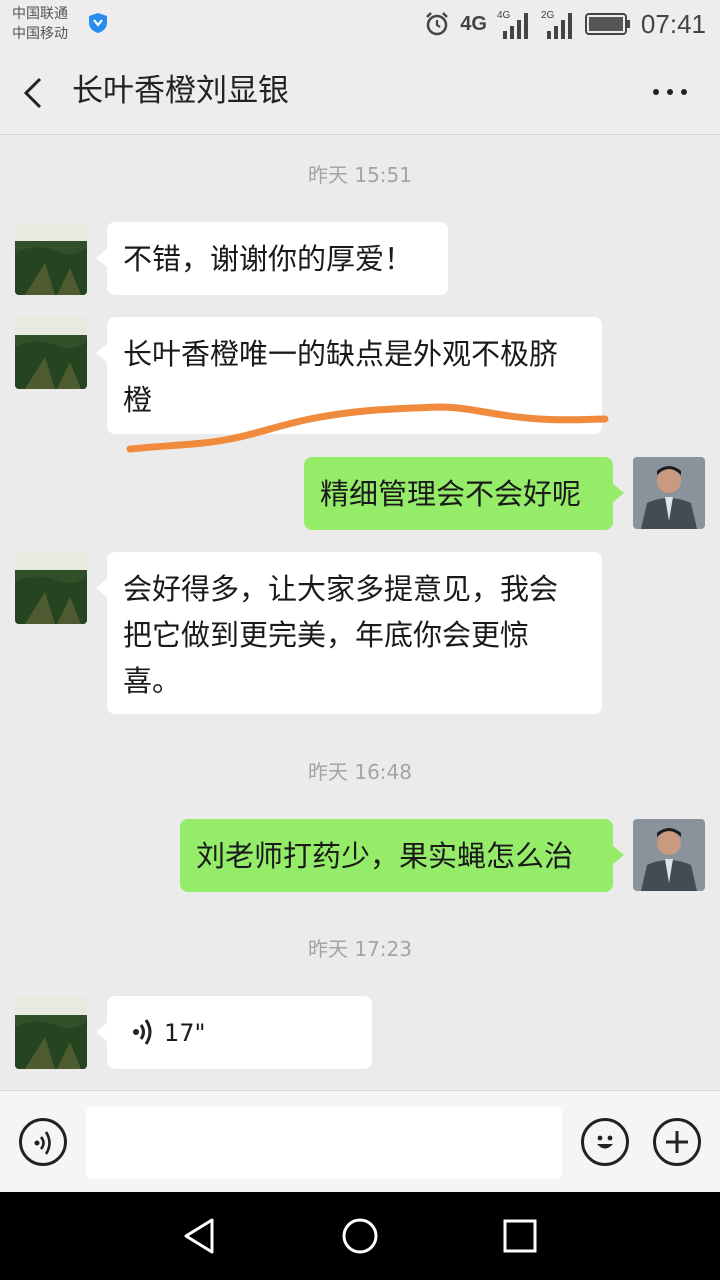  Describe the element at coordinates (556, 24) in the screenshot. I see `signal-icon-2: 2G` at that location.